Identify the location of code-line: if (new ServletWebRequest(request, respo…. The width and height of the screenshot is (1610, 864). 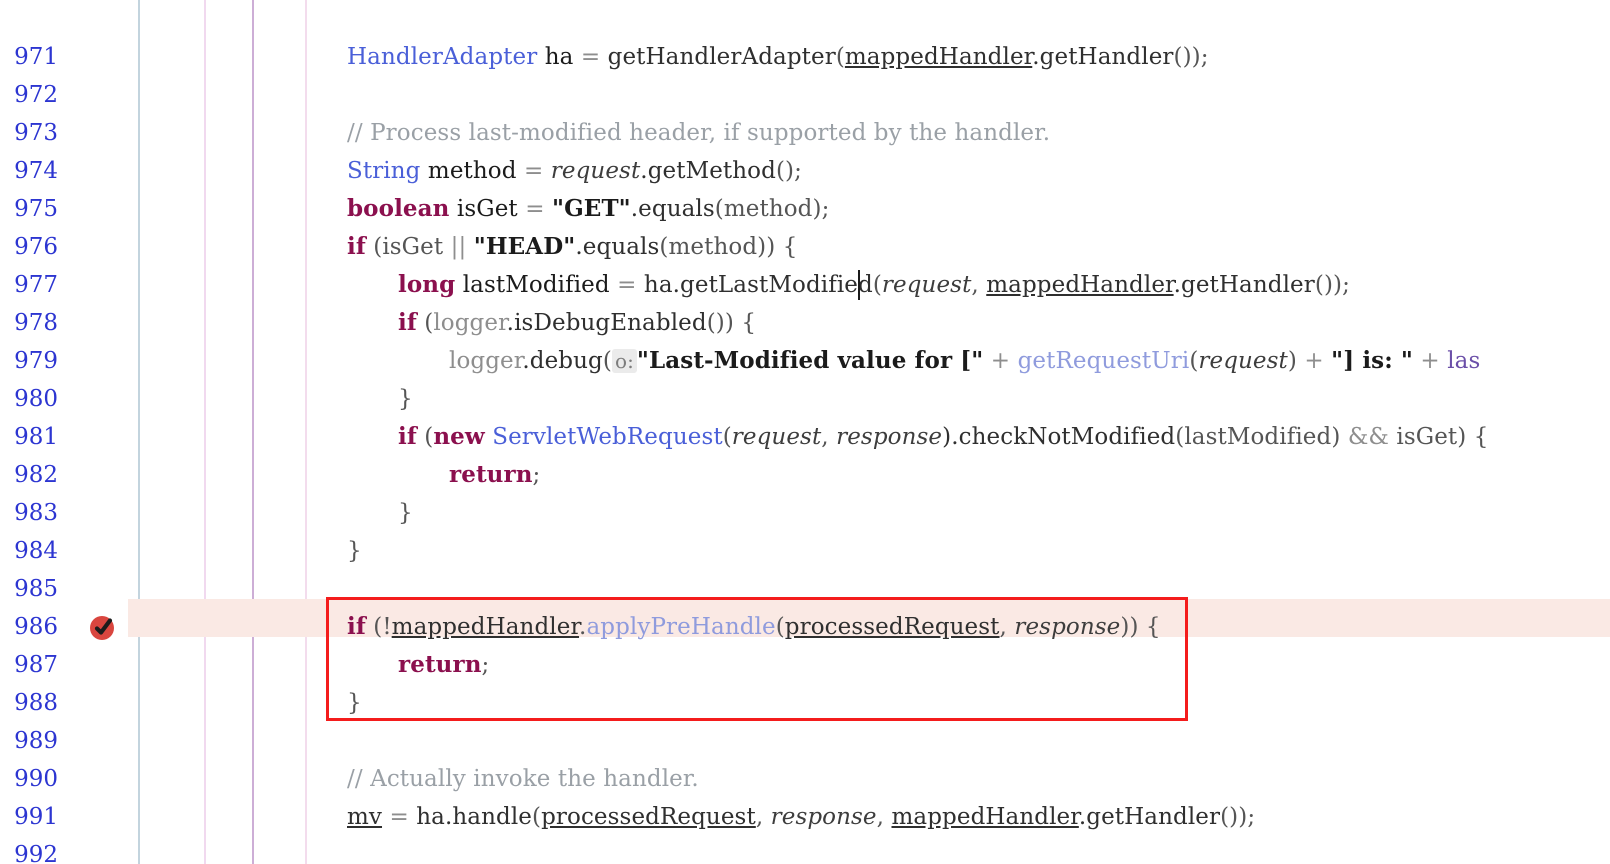
(943, 437).